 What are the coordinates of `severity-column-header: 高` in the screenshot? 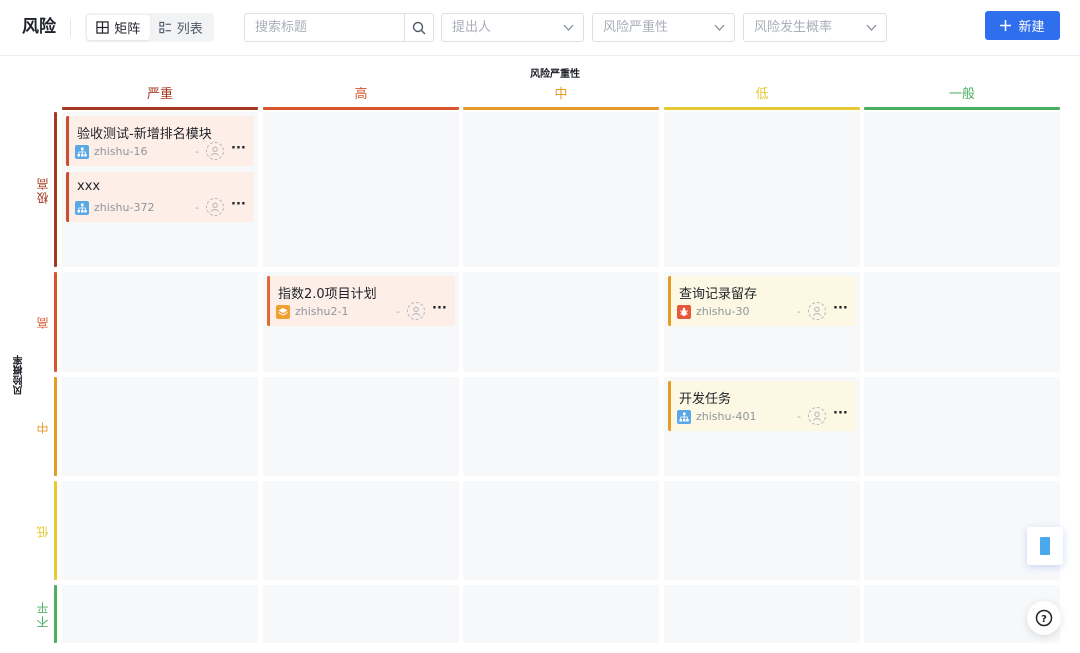 It's located at (361, 98).